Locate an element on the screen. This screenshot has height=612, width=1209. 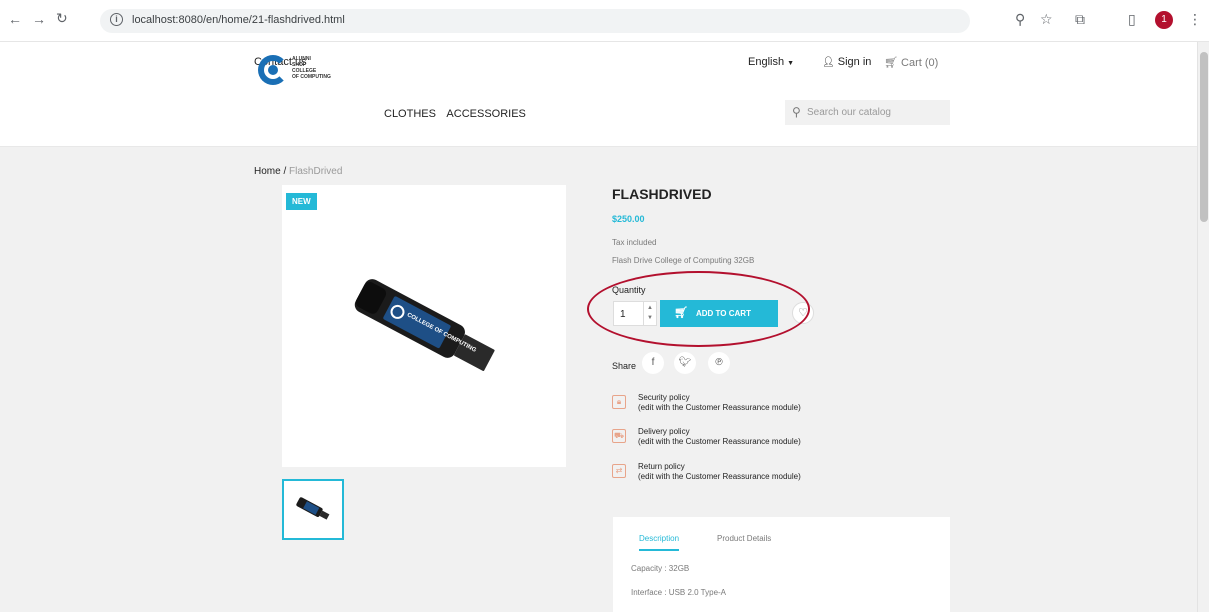
product-title: FLASHDRIVED is located at coordinates (662, 194).